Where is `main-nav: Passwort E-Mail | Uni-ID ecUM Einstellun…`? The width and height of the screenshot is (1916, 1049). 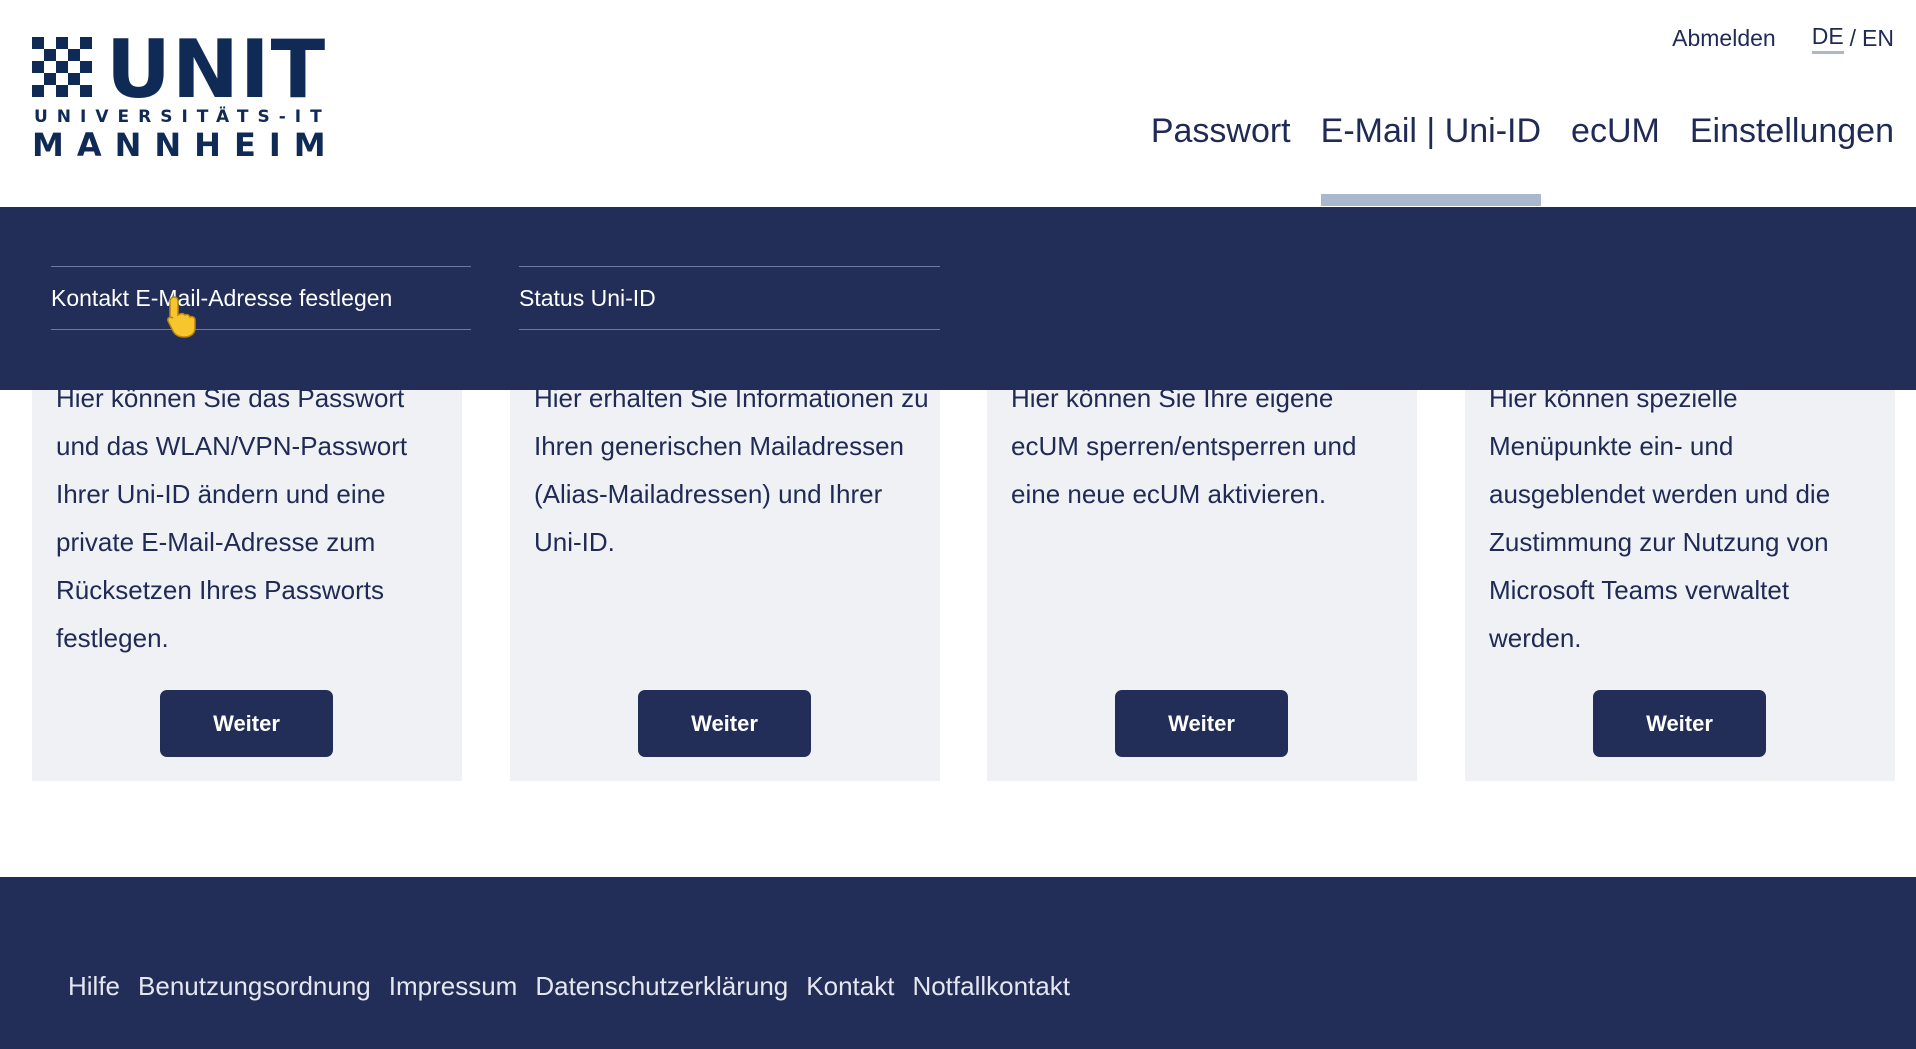 main-nav: Passwort E-Mail | Uni-ID ecUM Einstellun… is located at coordinates (1507, 159).